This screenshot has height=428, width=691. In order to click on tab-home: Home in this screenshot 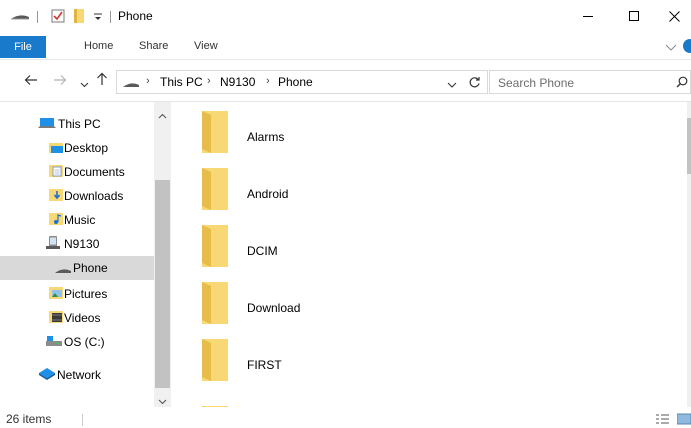, I will do `click(98, 46)`.